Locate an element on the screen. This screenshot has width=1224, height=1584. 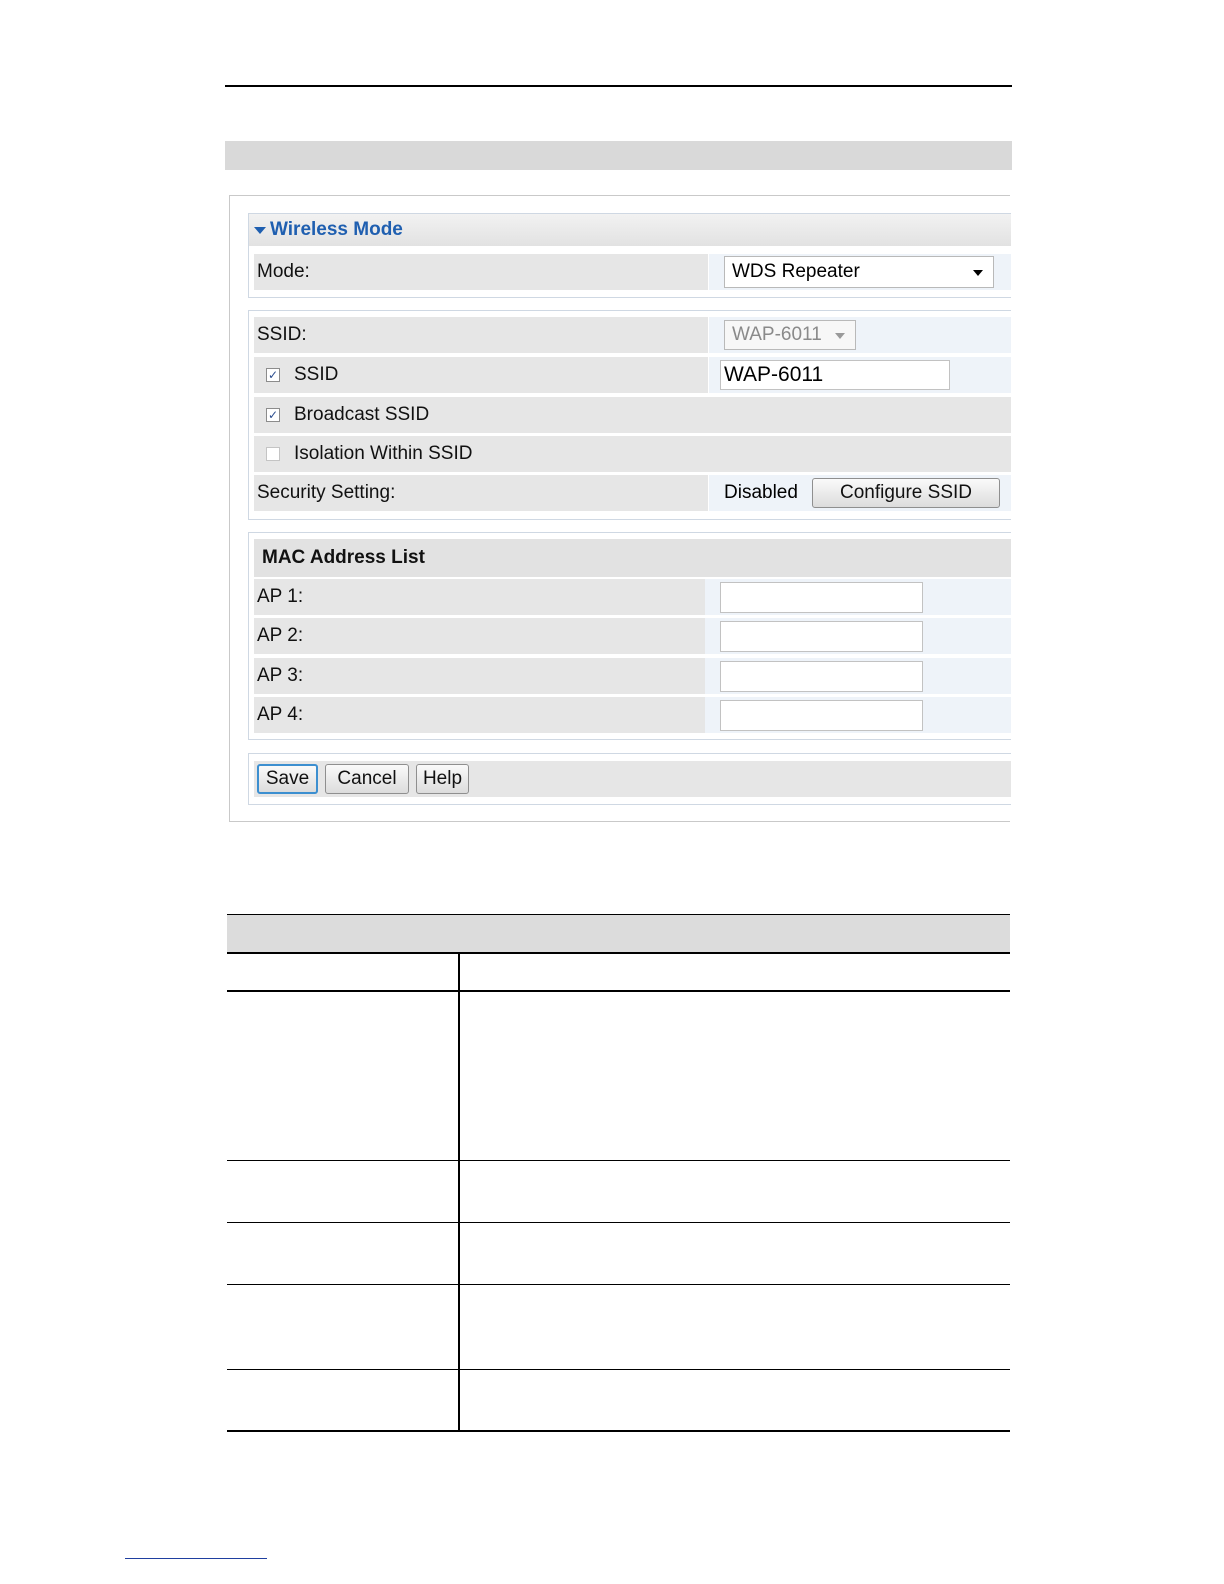
figure-caption-band is located at coordinates (618, 155).